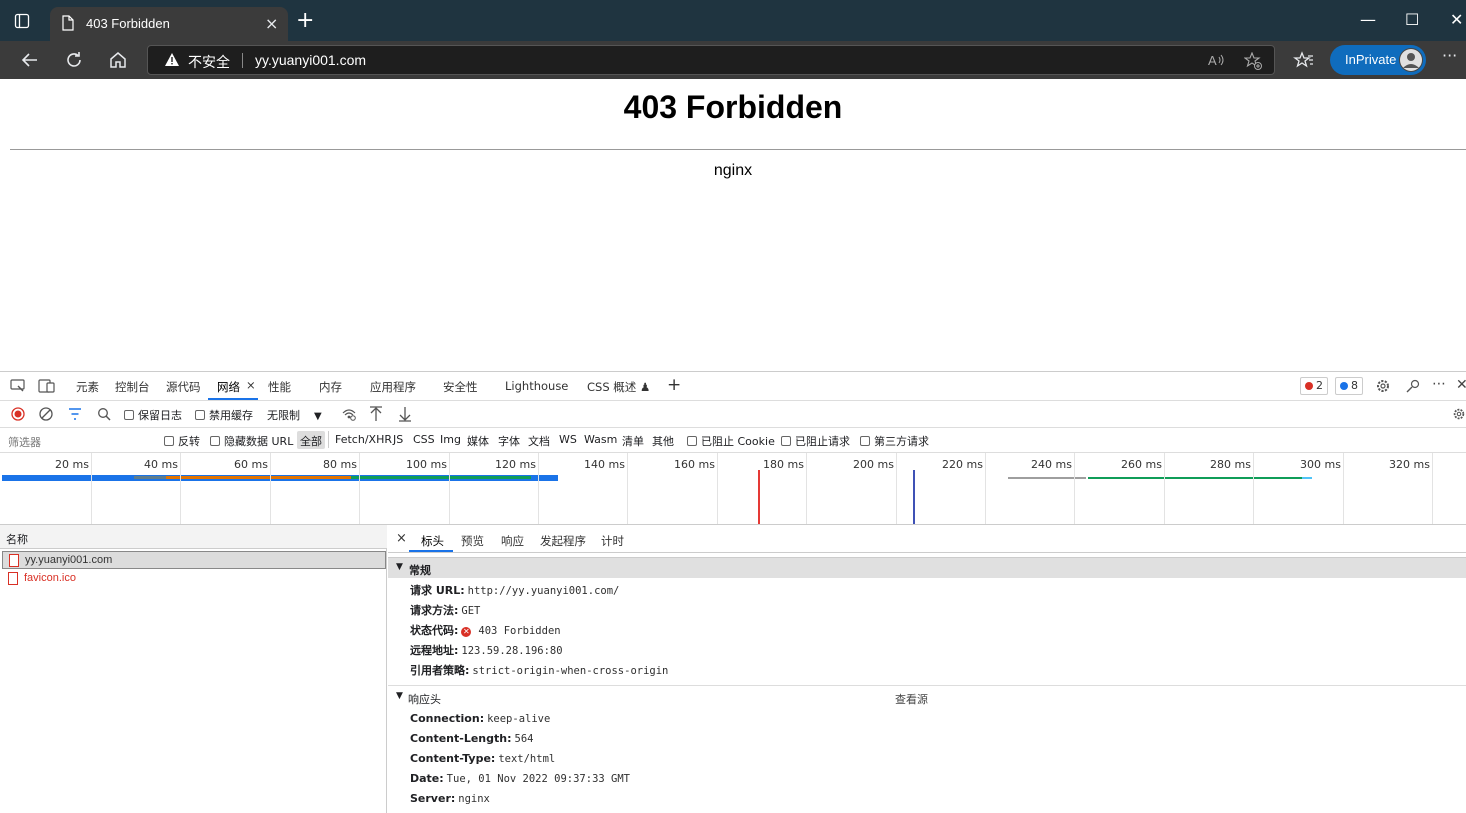  What do you see at coordinates (294, 415) in the screenshot?
I see `throttling-select: 无限制 ▼` at bounding box center [294, 415].